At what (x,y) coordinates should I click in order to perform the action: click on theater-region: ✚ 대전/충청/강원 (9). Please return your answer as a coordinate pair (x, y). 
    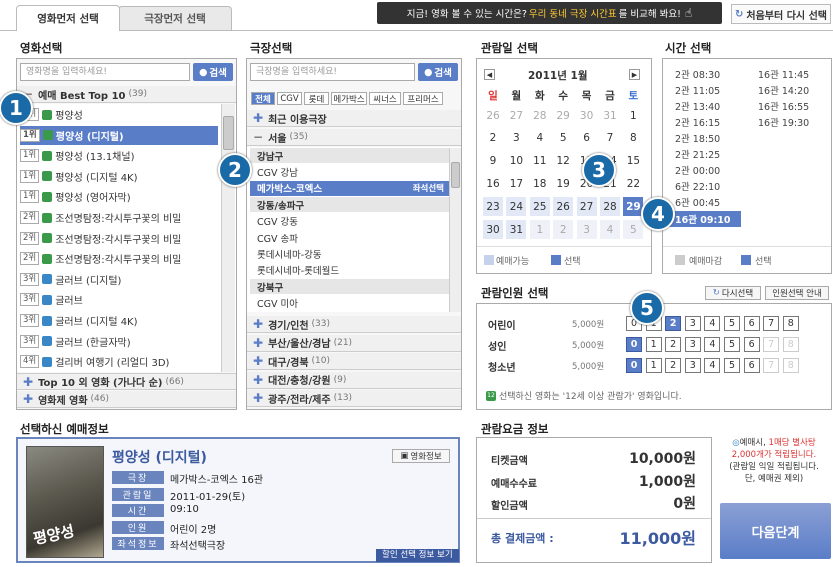
    Looking at the image, I should click on (354, 380).